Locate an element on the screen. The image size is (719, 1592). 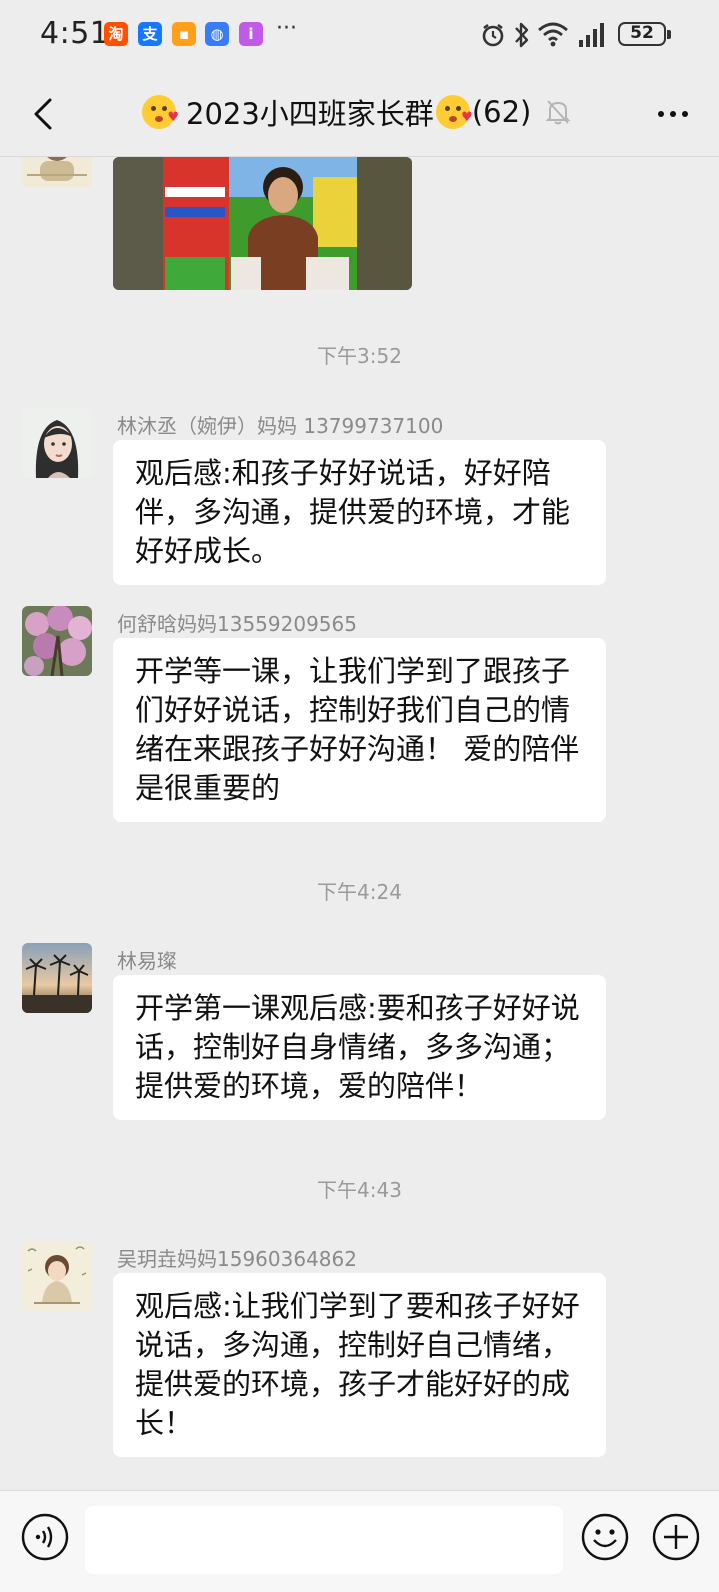
chat-header: ♥ 2023小四班家长群 ♥ (62) is located at coordinates (359, 114).